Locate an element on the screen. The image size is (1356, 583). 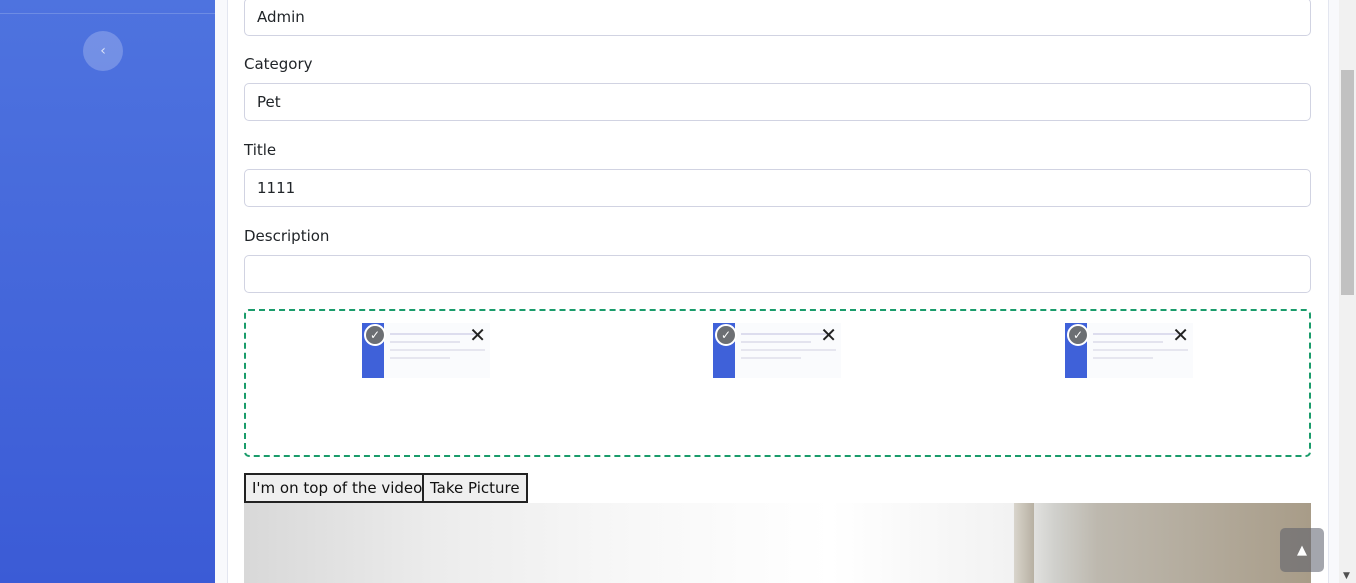
category-field-value: Pet is located at coordinates (269, 102).